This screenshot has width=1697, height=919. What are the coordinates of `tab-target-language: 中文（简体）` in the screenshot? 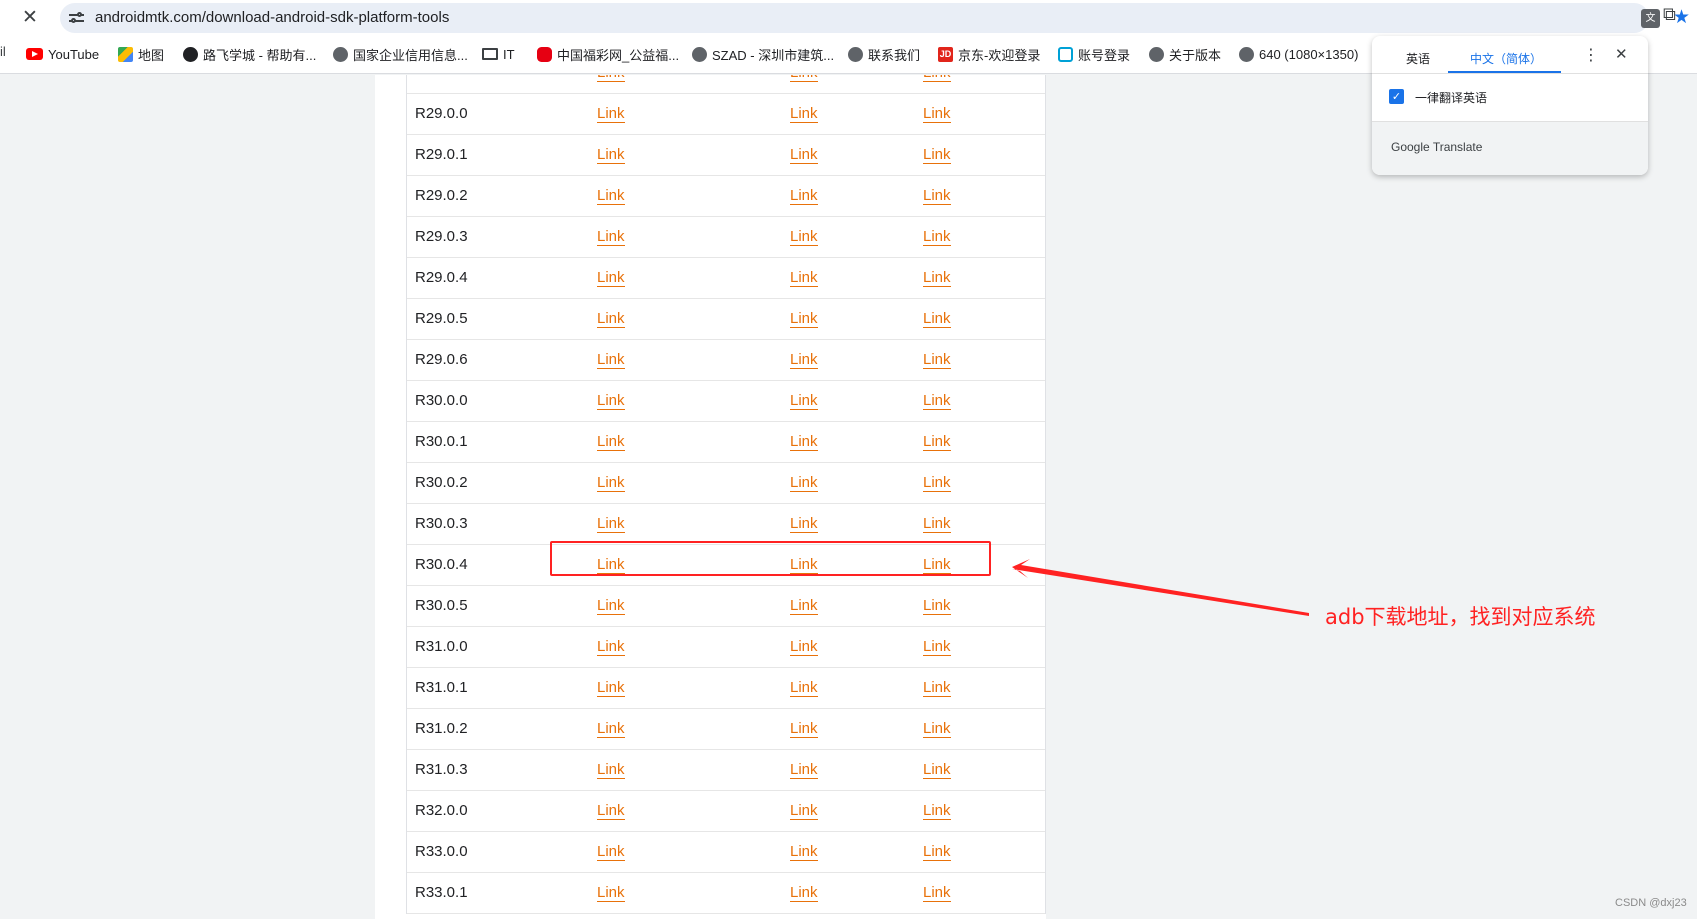 It's located at (1506, 58).